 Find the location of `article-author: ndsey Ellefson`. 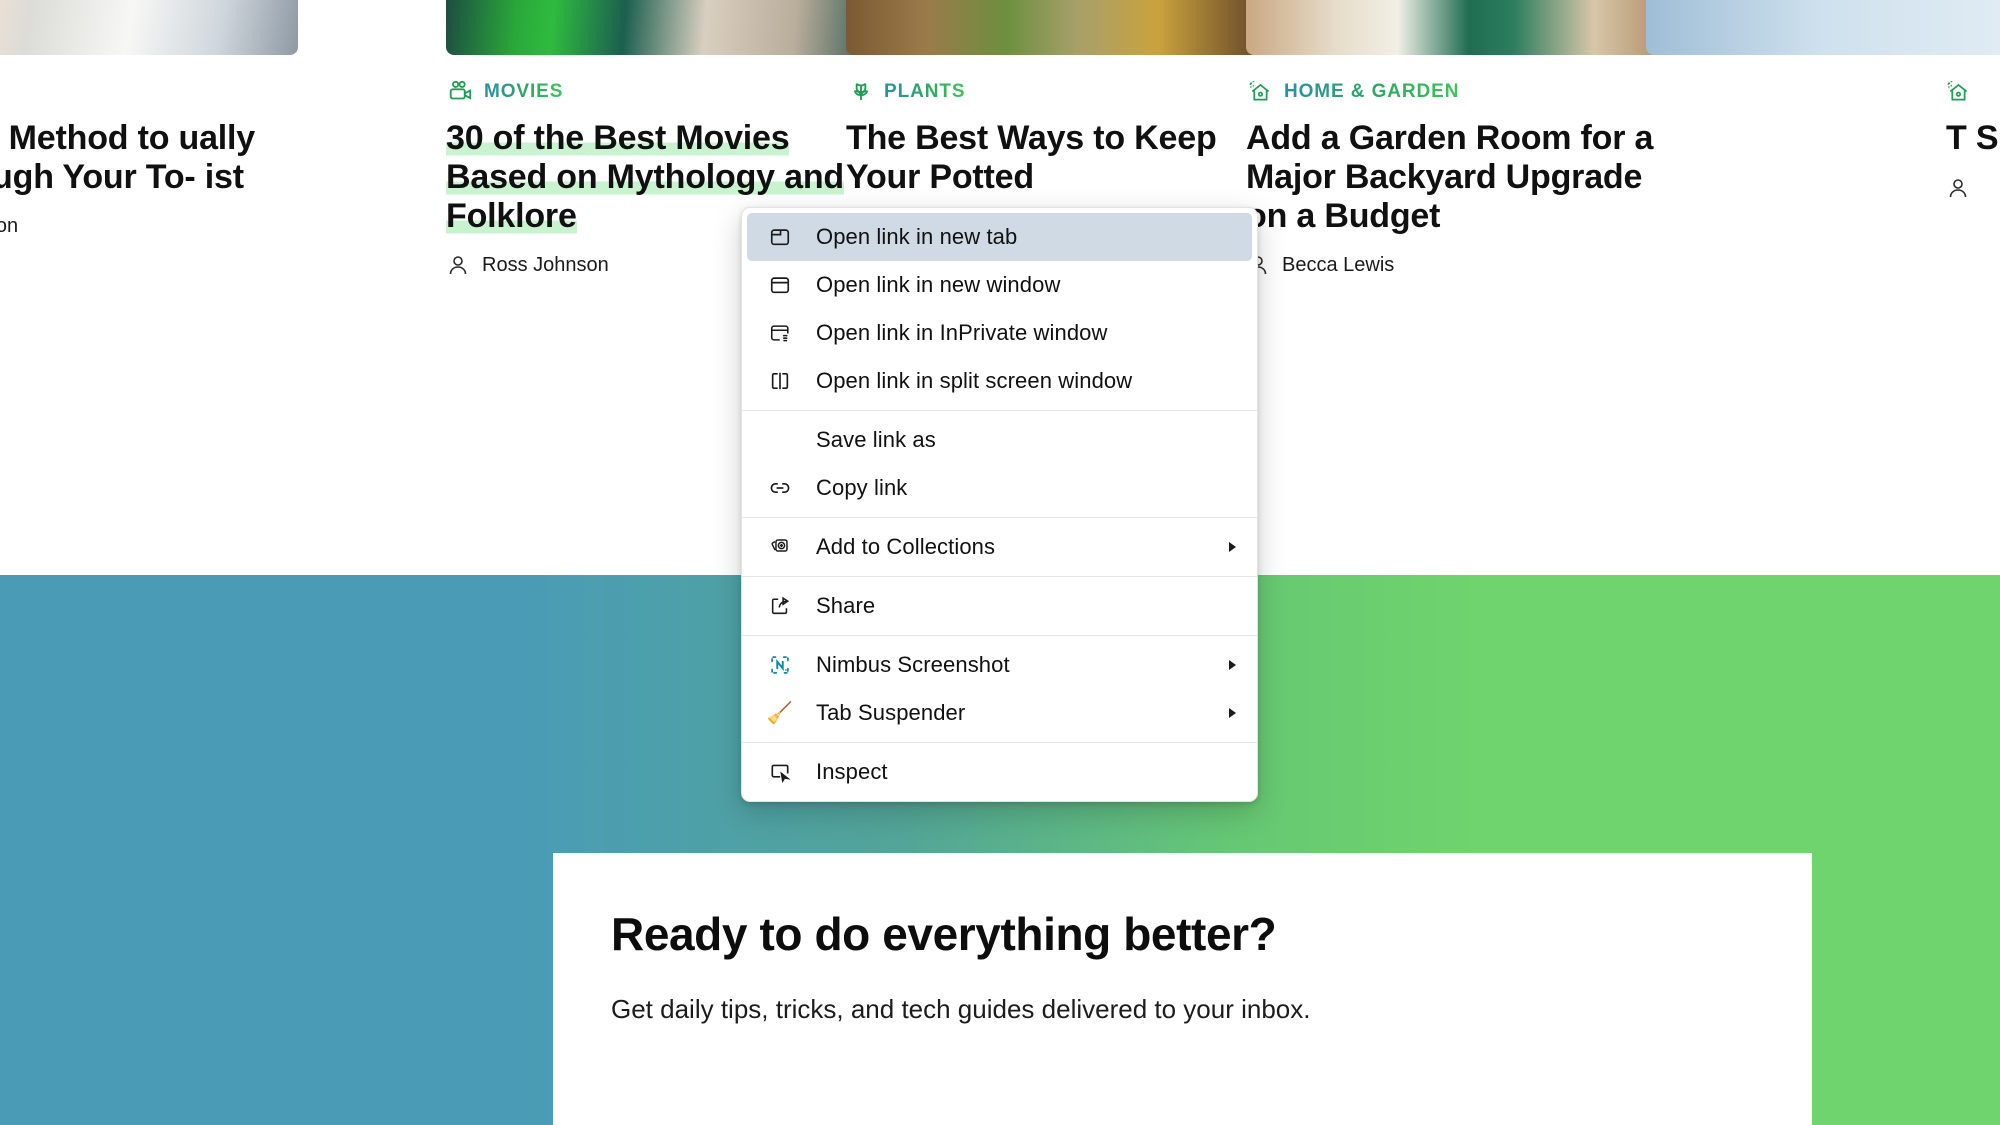

article-author: ndsey Ellefson is located at coordinates (9, 226).